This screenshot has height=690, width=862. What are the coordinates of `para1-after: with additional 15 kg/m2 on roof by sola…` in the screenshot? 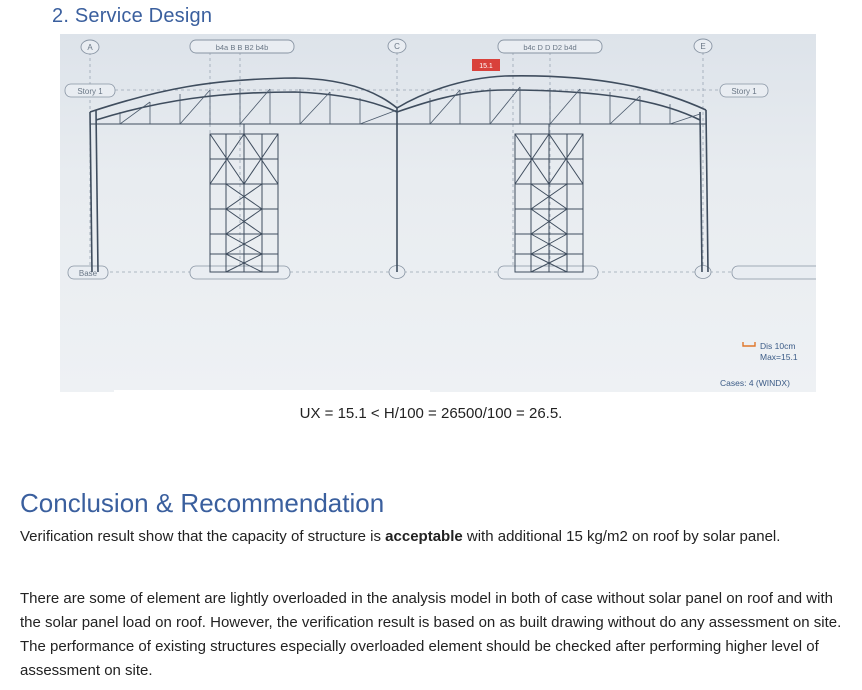 It's located at (621, 536).